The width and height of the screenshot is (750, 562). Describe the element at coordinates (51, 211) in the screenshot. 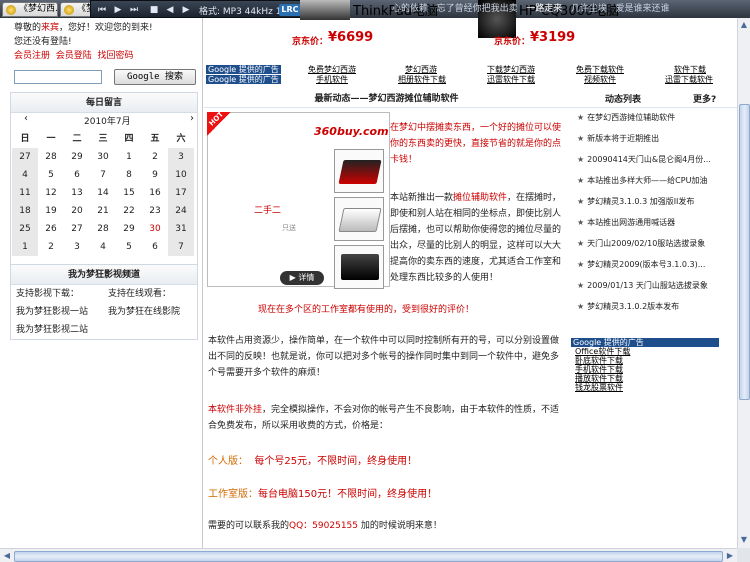

I see `calendar-day: 19` at that location.